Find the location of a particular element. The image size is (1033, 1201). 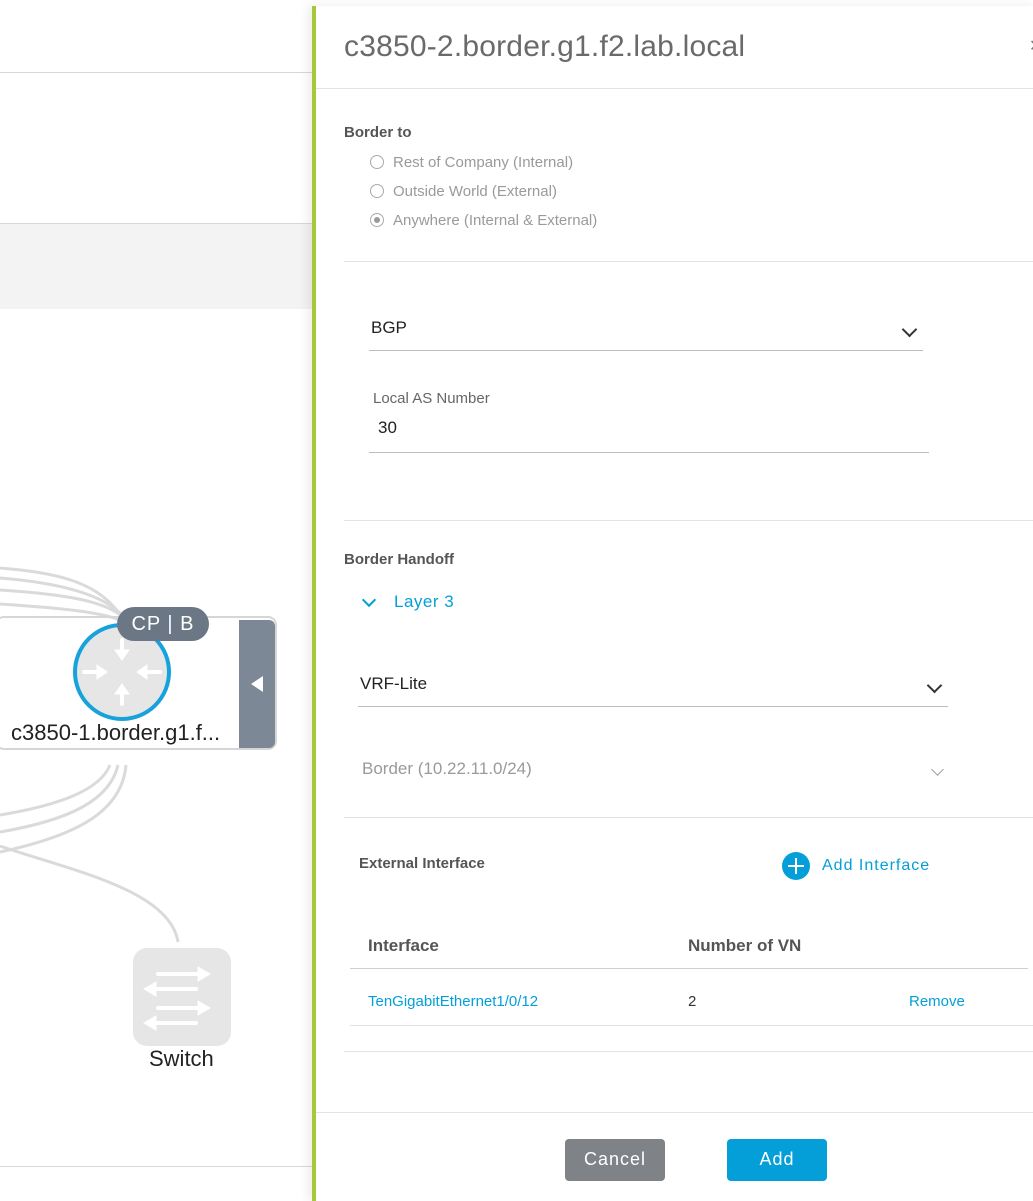

add-interface-label: Add Interface is located at coordinates (876, 865).